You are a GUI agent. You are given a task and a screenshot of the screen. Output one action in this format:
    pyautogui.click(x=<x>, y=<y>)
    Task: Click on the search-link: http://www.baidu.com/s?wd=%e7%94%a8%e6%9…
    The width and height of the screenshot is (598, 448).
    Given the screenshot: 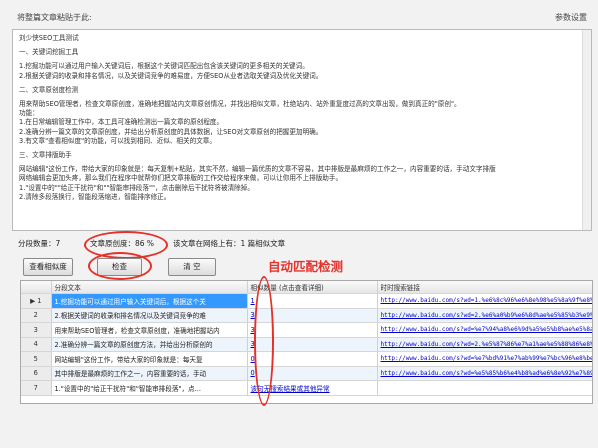 What is the action you would take?
    pyautogui.click(x=486, y=329)
    